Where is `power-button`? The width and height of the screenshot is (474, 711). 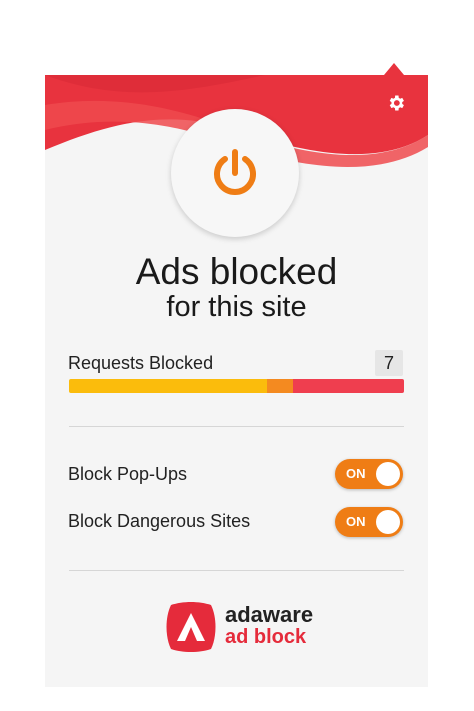 power-button is located at coordinates (235, 173).